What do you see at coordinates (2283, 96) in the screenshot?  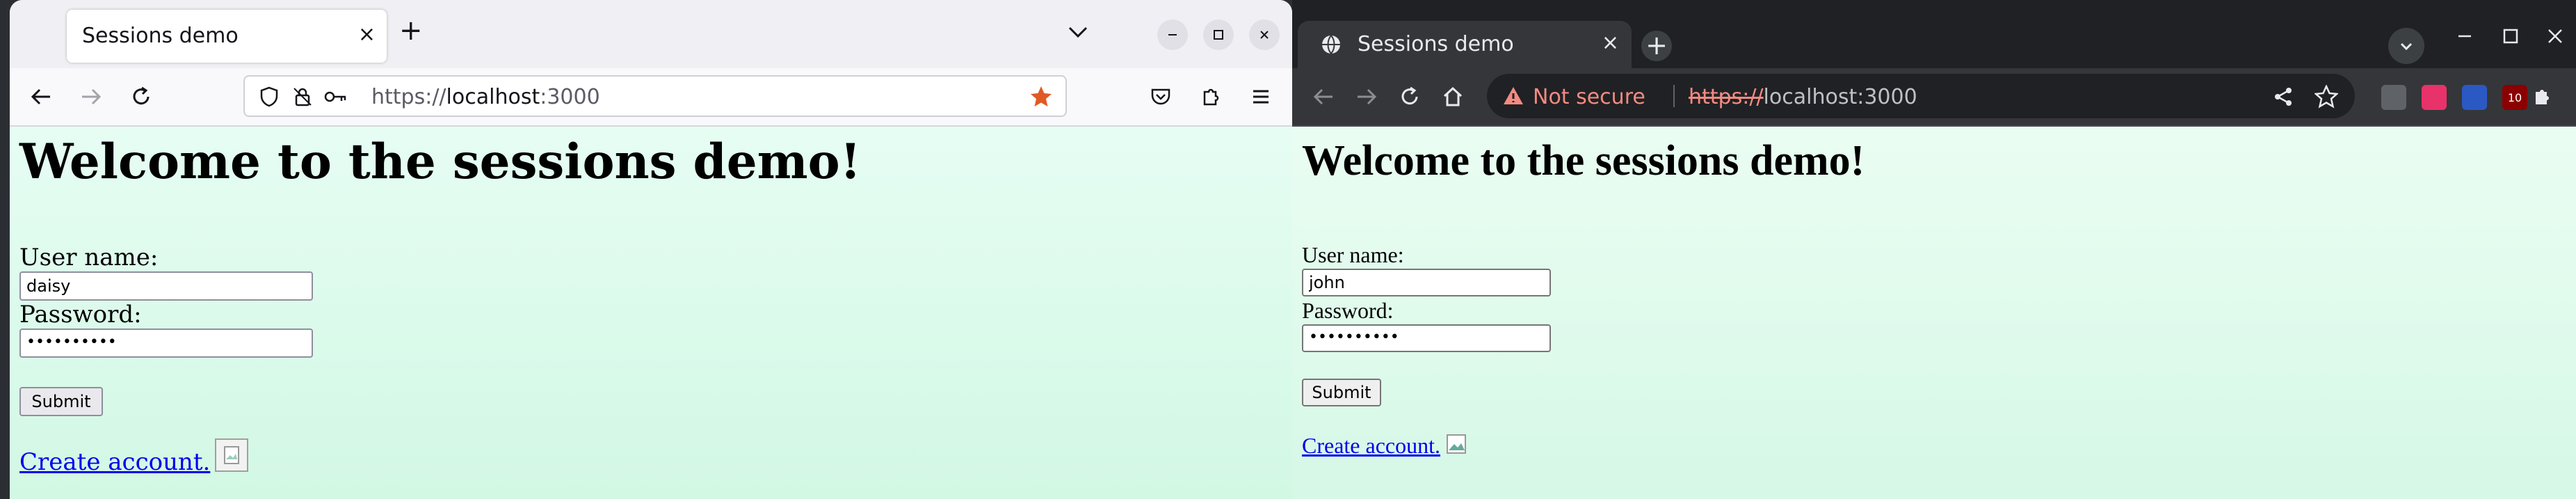 I see `share-icon` at bounding box center [2283, 96].